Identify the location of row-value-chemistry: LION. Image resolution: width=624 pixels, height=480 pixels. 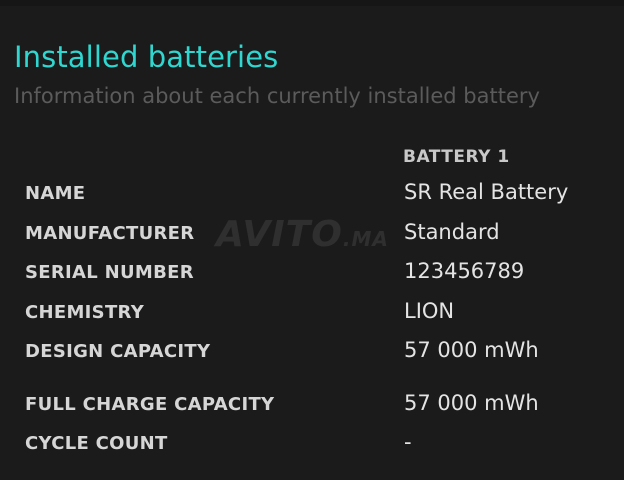
(429, 311).